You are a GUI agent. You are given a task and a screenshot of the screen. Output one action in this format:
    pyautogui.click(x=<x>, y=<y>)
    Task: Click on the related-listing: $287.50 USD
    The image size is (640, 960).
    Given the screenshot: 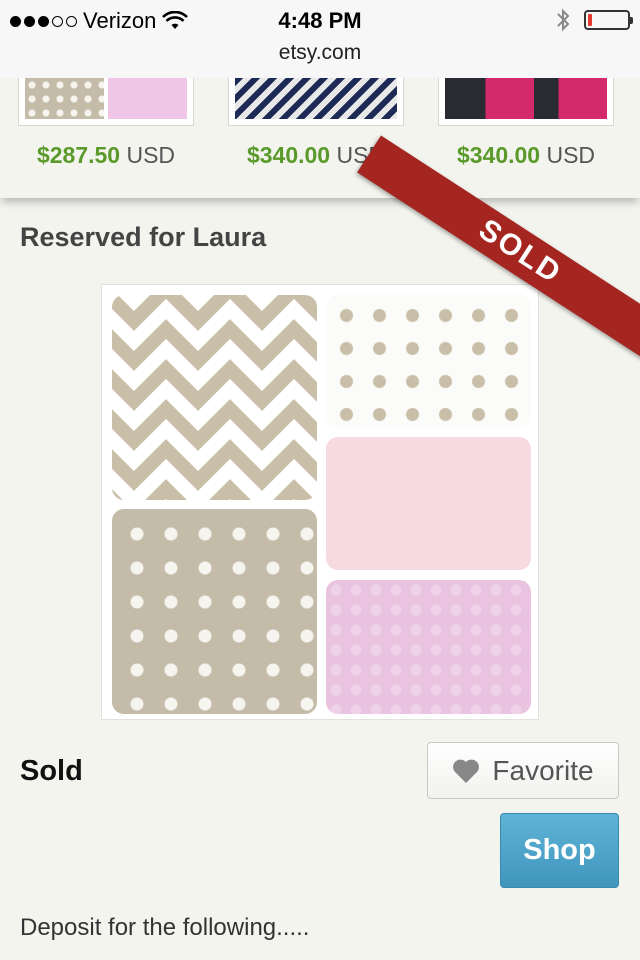 What is the action you would take?
    pyautogui.click(x=106, y=123)
    